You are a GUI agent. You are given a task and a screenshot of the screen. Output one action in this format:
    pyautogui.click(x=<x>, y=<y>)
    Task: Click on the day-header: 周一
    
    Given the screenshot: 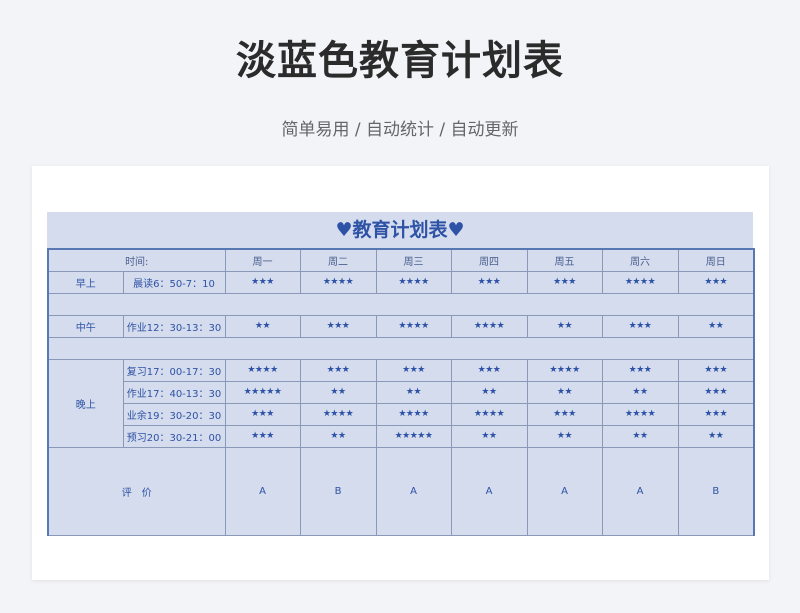 What is the action you would take?
    pyautogui.click(x=262, y=260)
    